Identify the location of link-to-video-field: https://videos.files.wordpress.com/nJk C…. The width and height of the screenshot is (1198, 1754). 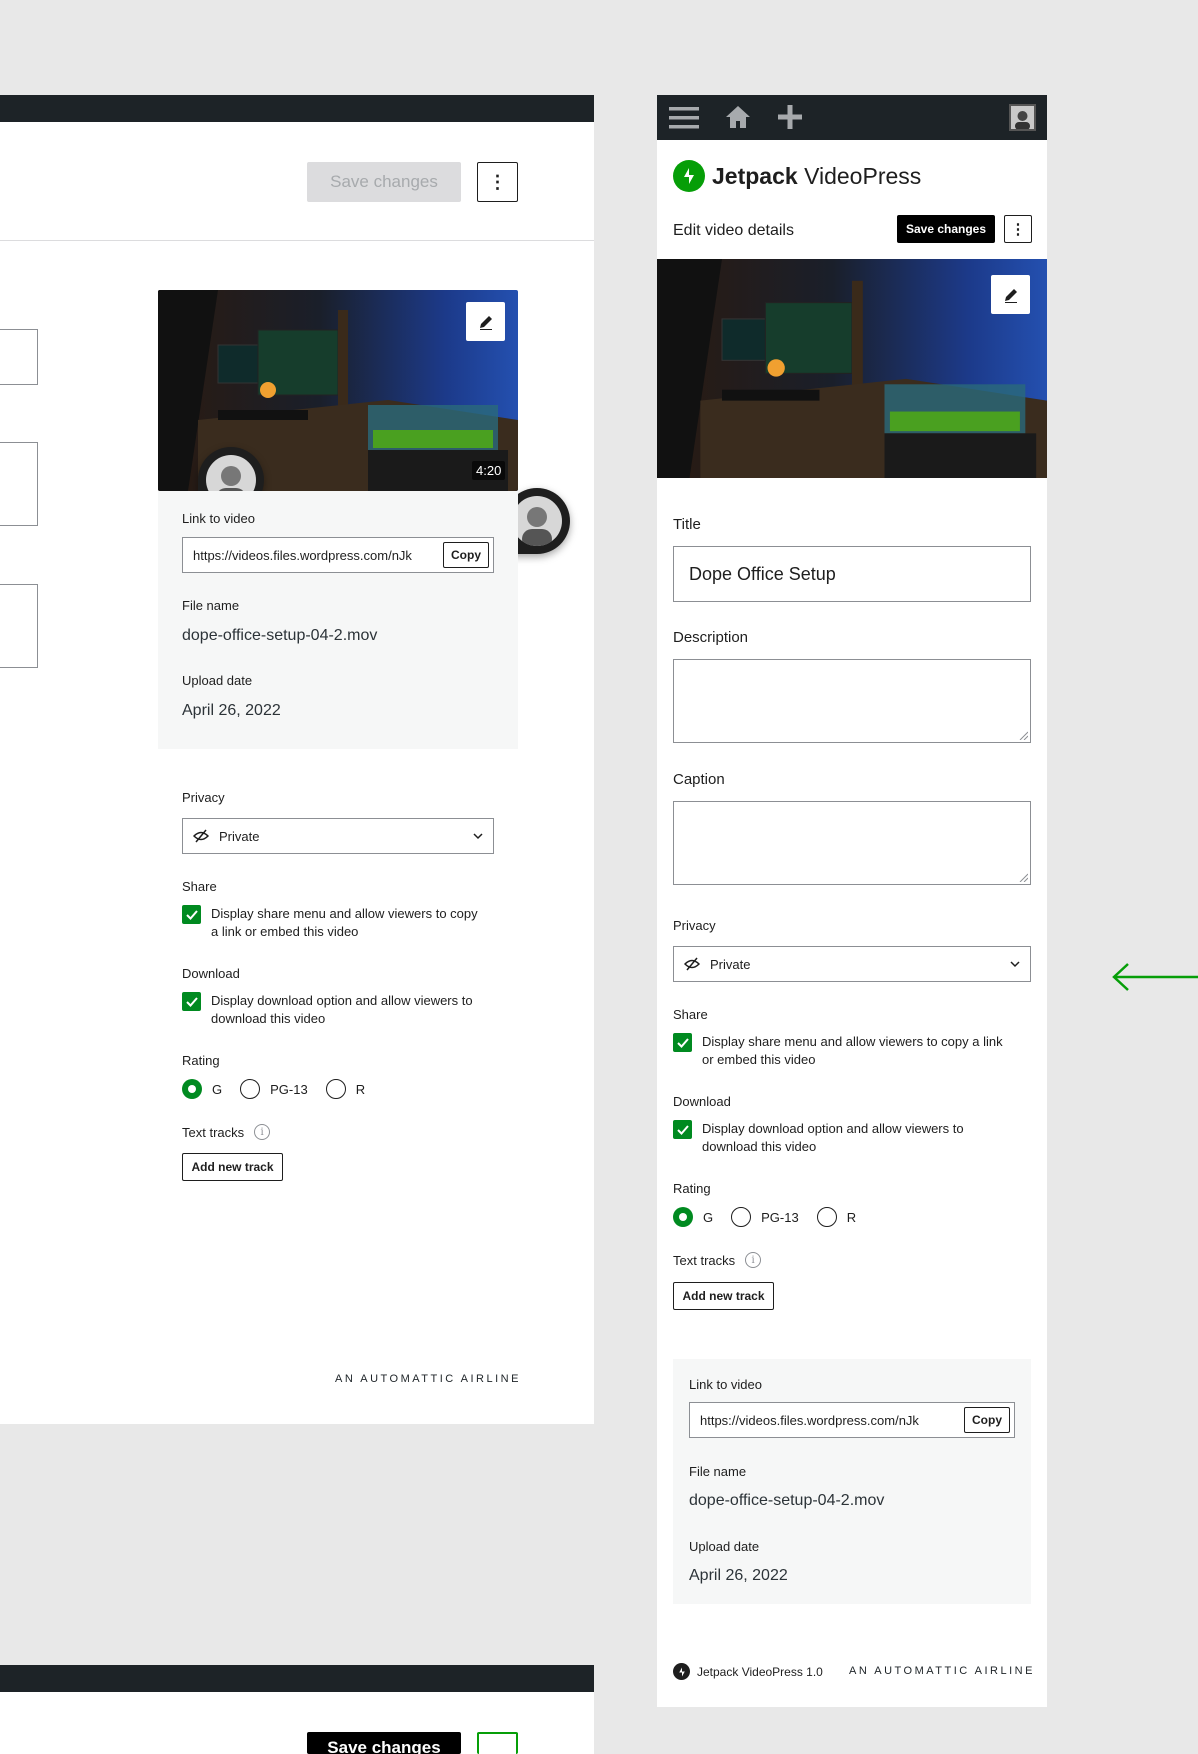
(338, 555).